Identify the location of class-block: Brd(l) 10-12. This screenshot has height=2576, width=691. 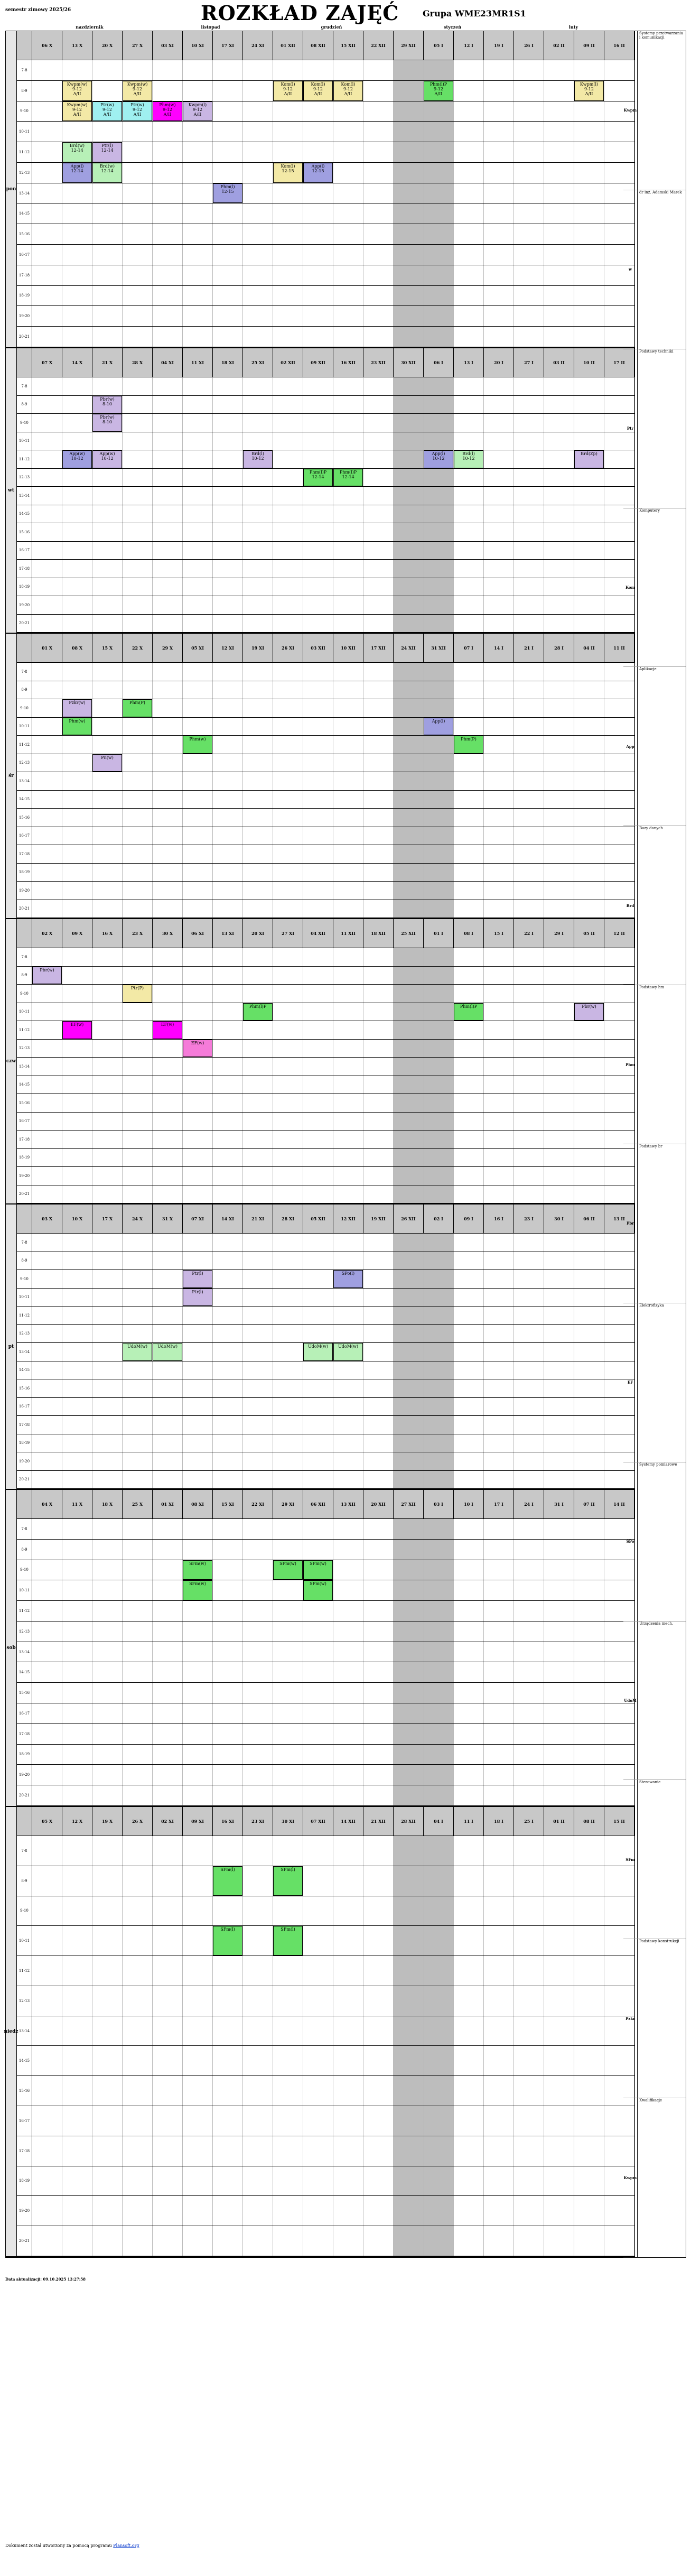
(258, 459).